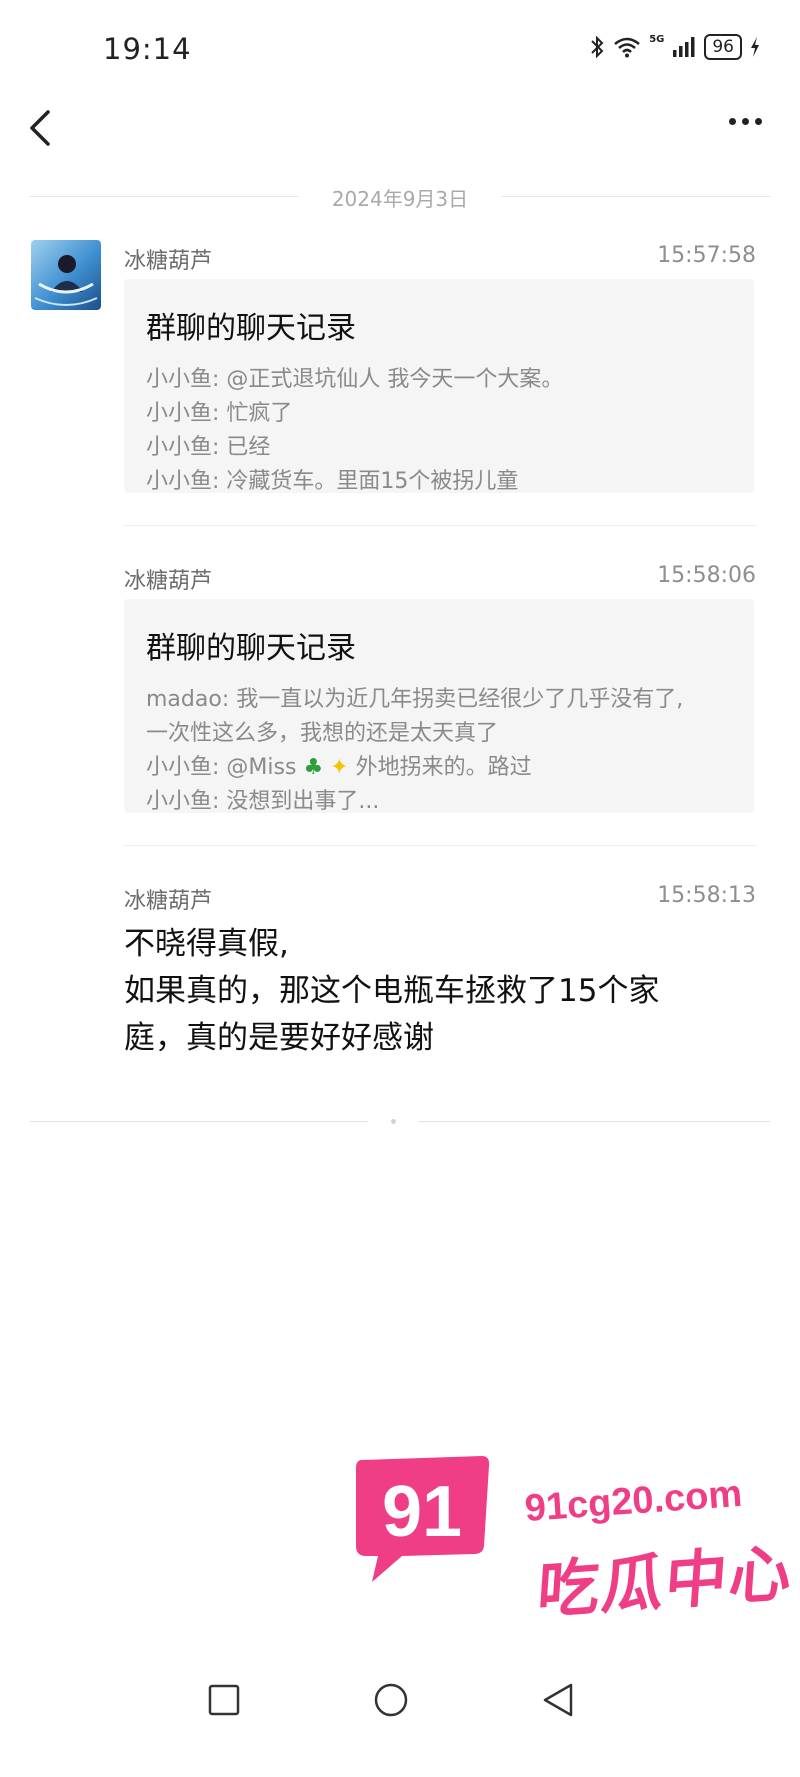 The image size is (800, 1777). Describe the element at coordinates (322, 733) in the screenshot. I see `record-line: 一次性这么多，我想的还是太天真了` at that location.